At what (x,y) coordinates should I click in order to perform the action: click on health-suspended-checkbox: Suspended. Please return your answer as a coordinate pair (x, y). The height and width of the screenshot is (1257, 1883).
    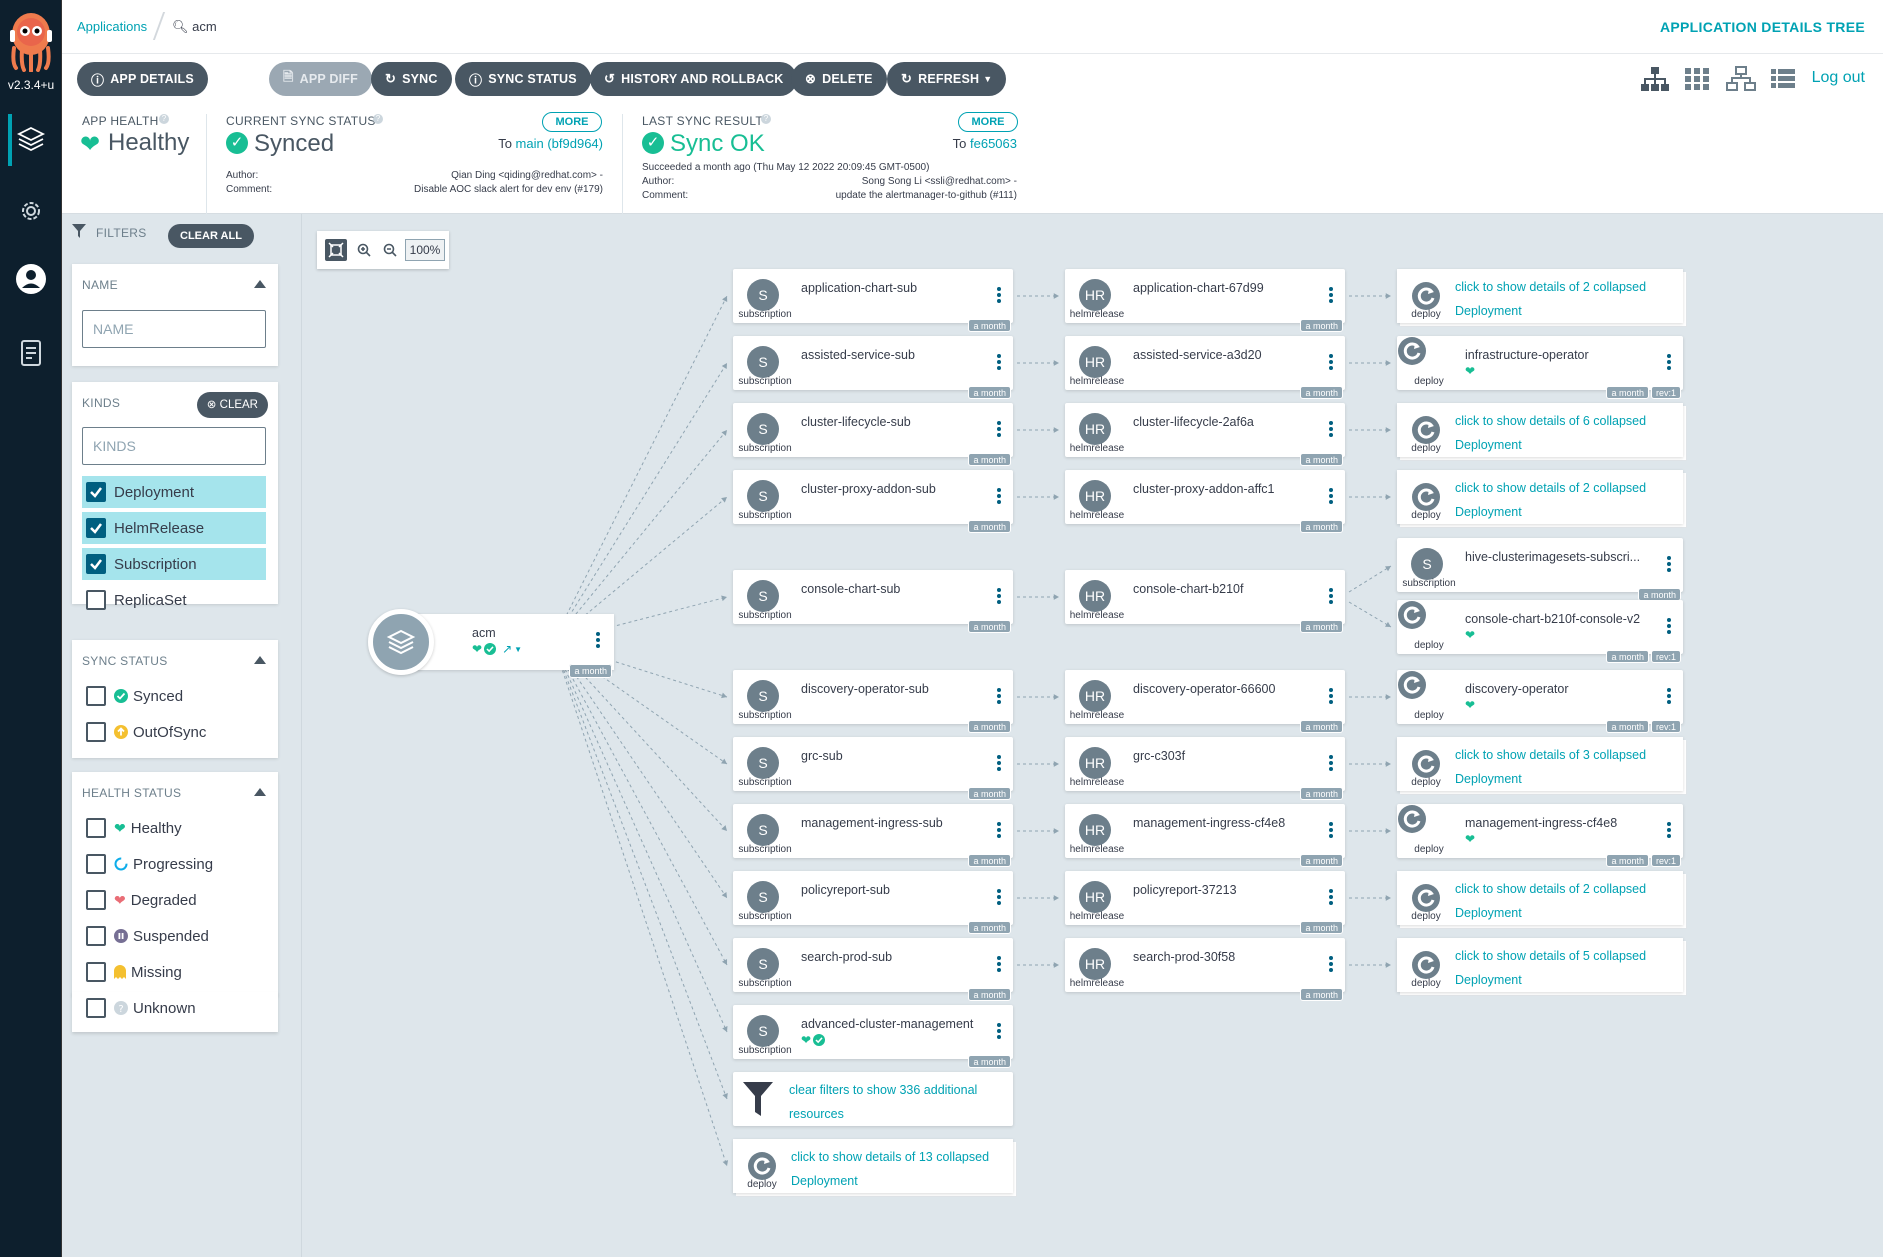
    Looking at the image, I should click on (174, 936).